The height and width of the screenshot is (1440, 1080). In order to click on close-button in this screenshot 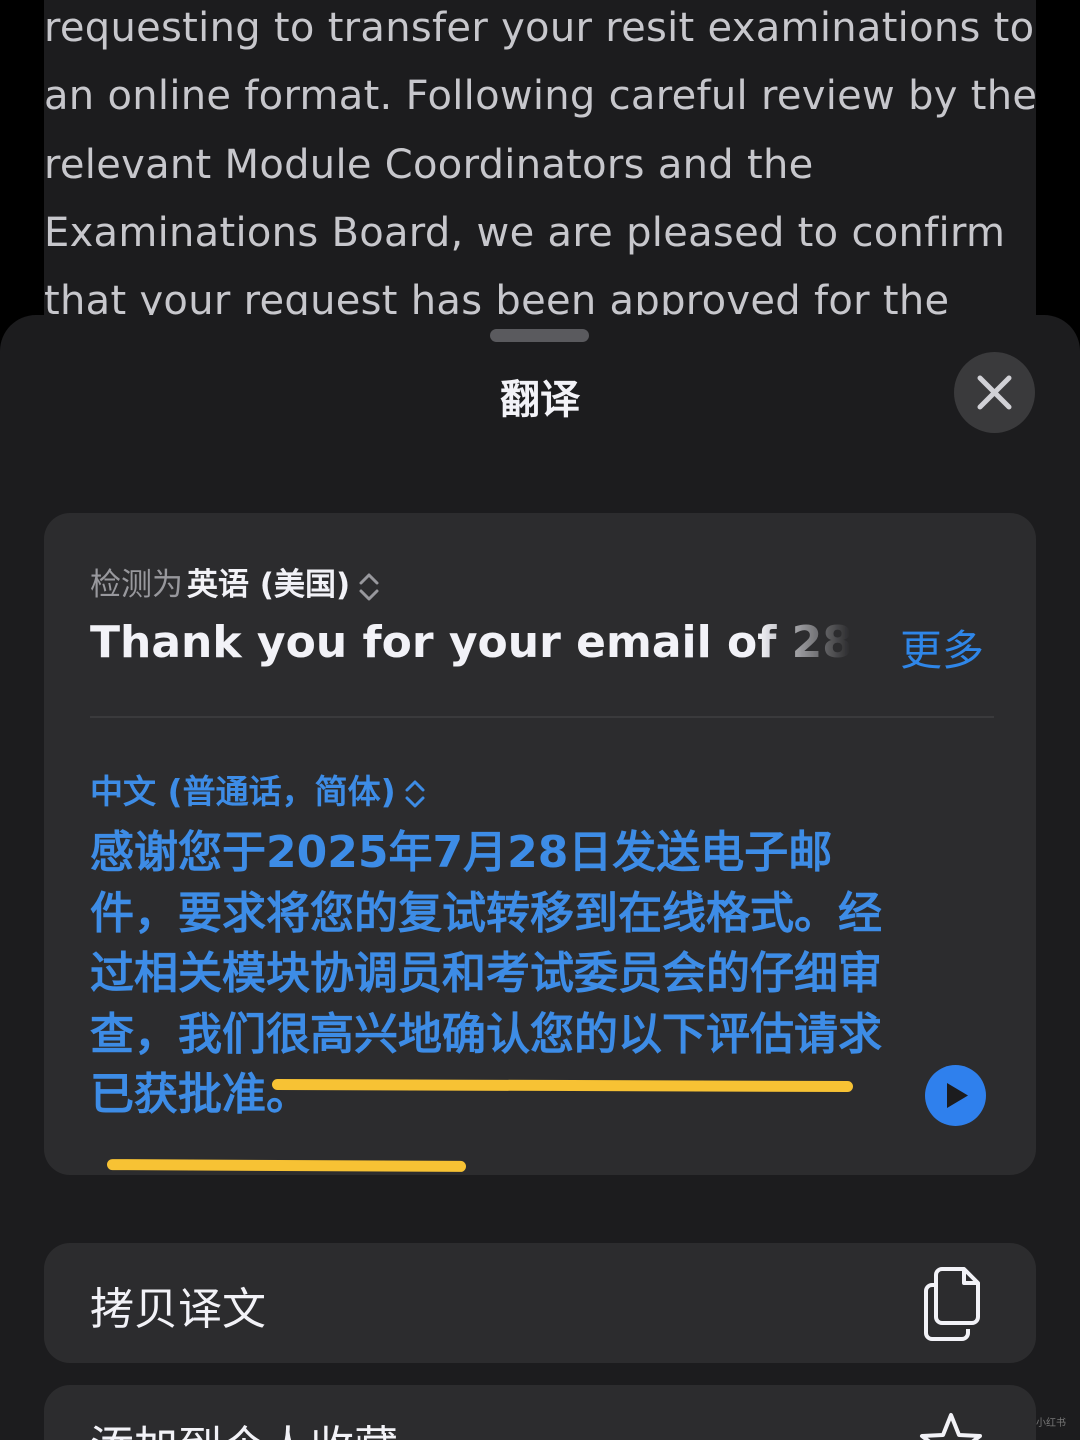, I will do `click(994, 392)`.